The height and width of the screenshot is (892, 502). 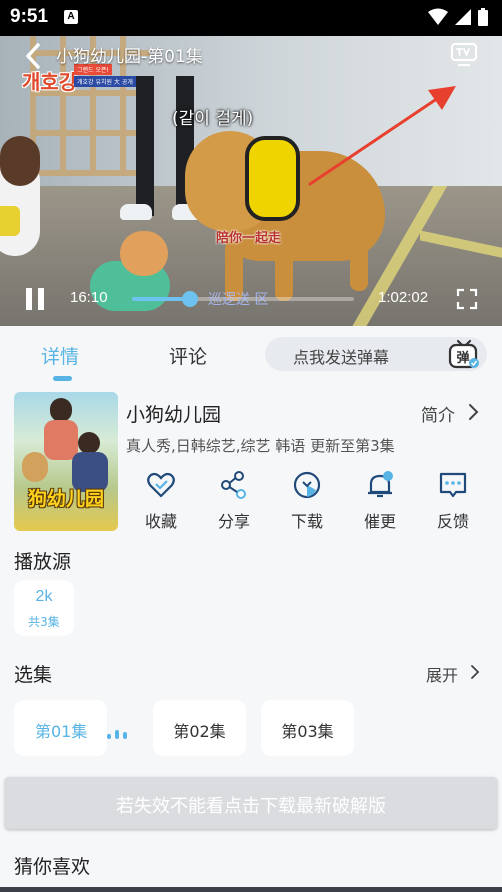 What do you see at coordinates (233, 521) in the screenshot?
I see `share-label: 分享` at bounding box center [233, 521].